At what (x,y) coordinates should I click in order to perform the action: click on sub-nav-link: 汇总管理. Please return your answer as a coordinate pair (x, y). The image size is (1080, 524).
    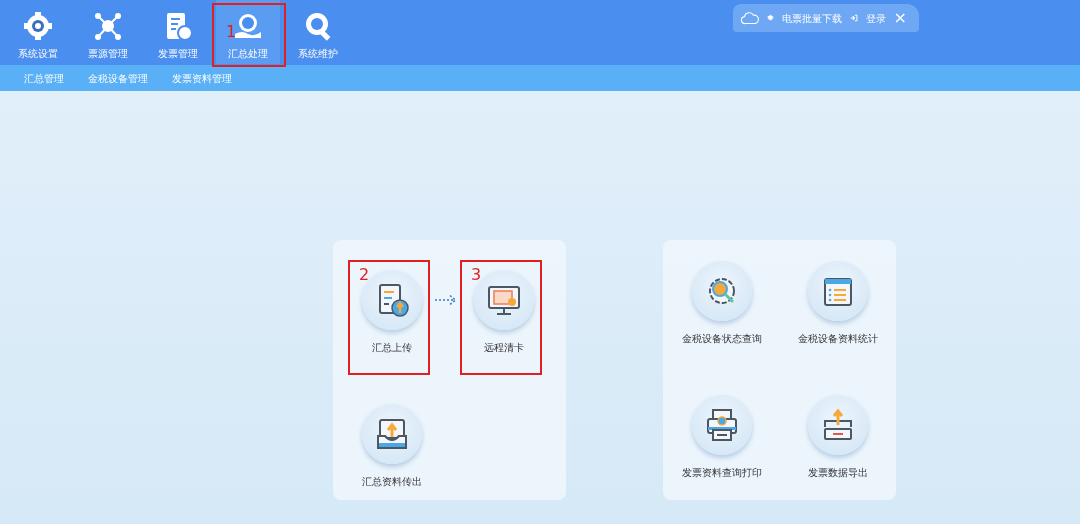
    Looking at the image, I should click on (44, 78).